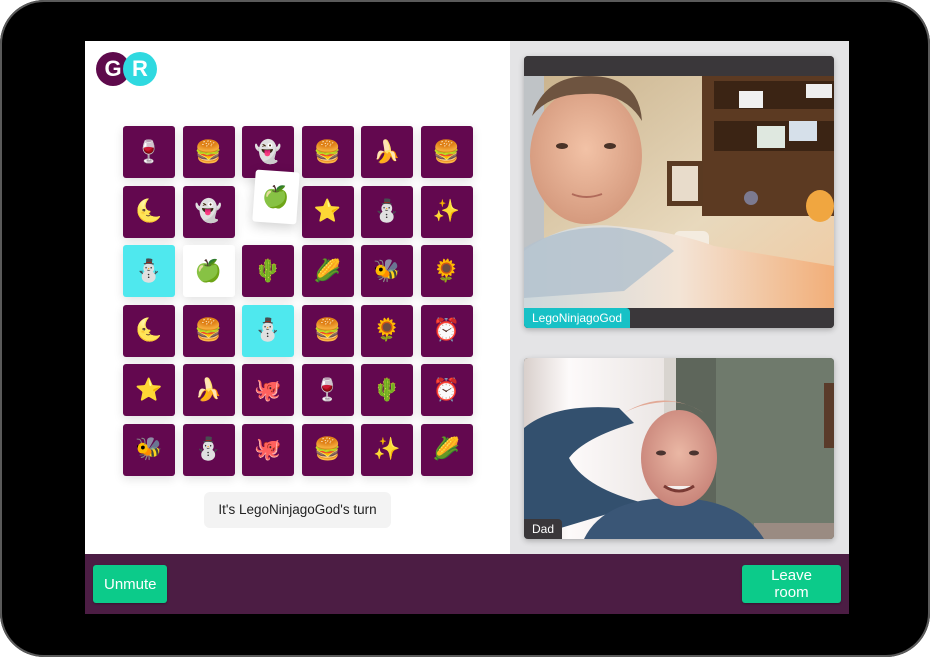 Image resolution: width=930 pixels, height=657 pixels. What do you see at coordinates (297, 510) in the screenshot?
I see `turn-status: It's LegoNinjagoGod's turn` at bounding box center [297, 510].